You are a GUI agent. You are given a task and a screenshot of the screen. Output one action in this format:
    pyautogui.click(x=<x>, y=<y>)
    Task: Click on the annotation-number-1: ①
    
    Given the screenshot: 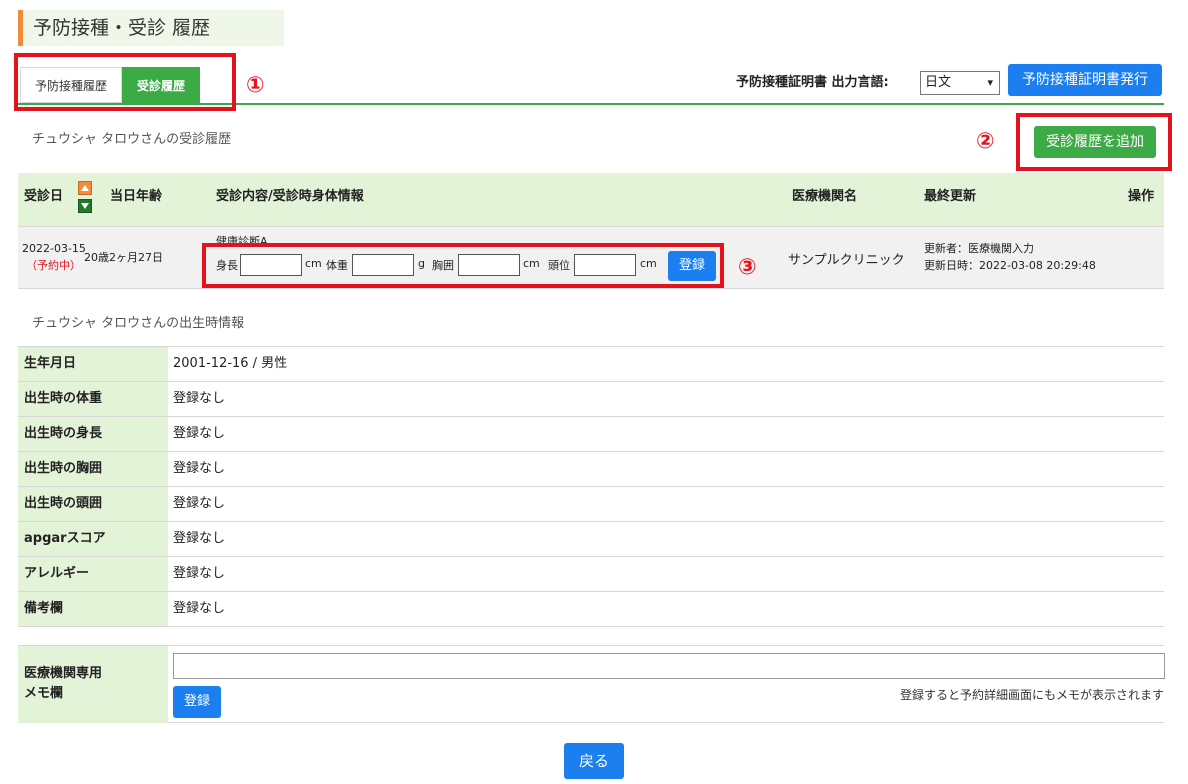 What is the action you would take?
    pyautogui.click(x=255, y=85)
    